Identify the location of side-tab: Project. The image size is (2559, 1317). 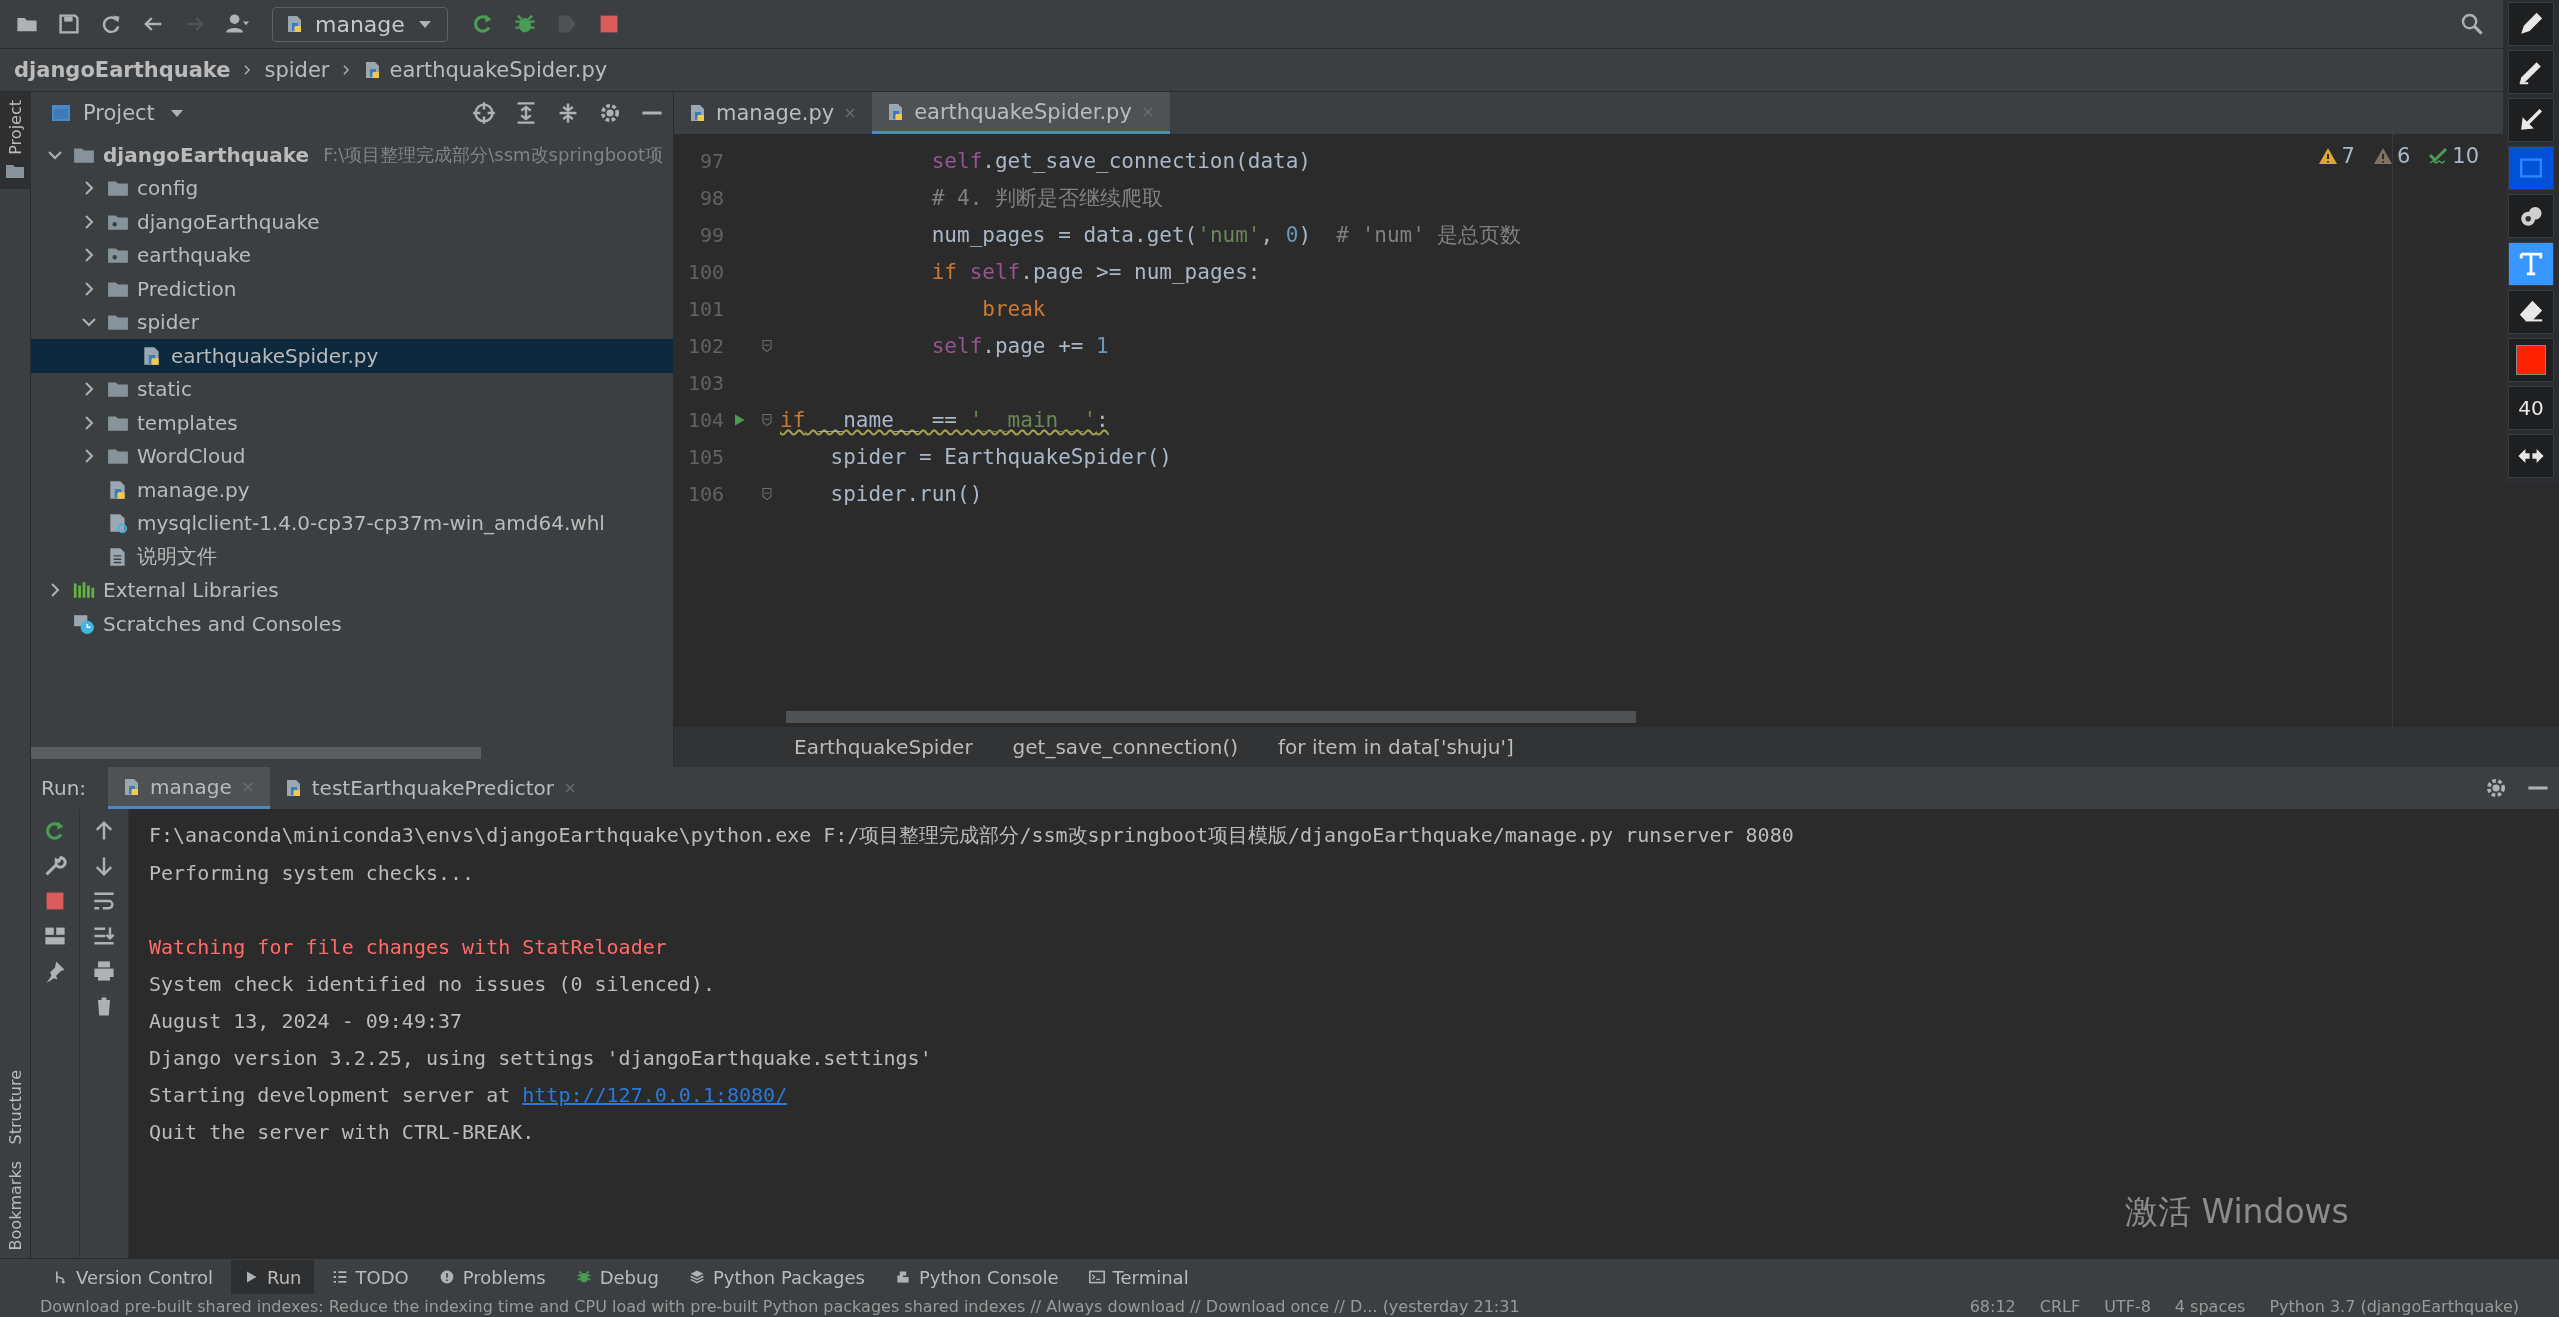
(15, 140).